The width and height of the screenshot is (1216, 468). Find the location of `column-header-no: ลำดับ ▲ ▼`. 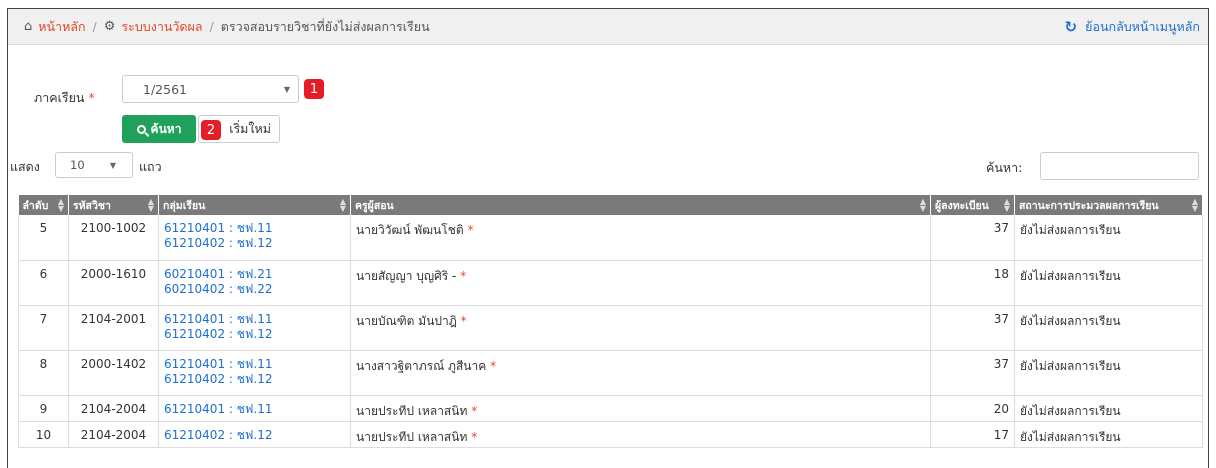

column-header-no: ลำดับ ▲ ▼ is located at coordinates (43, 205).